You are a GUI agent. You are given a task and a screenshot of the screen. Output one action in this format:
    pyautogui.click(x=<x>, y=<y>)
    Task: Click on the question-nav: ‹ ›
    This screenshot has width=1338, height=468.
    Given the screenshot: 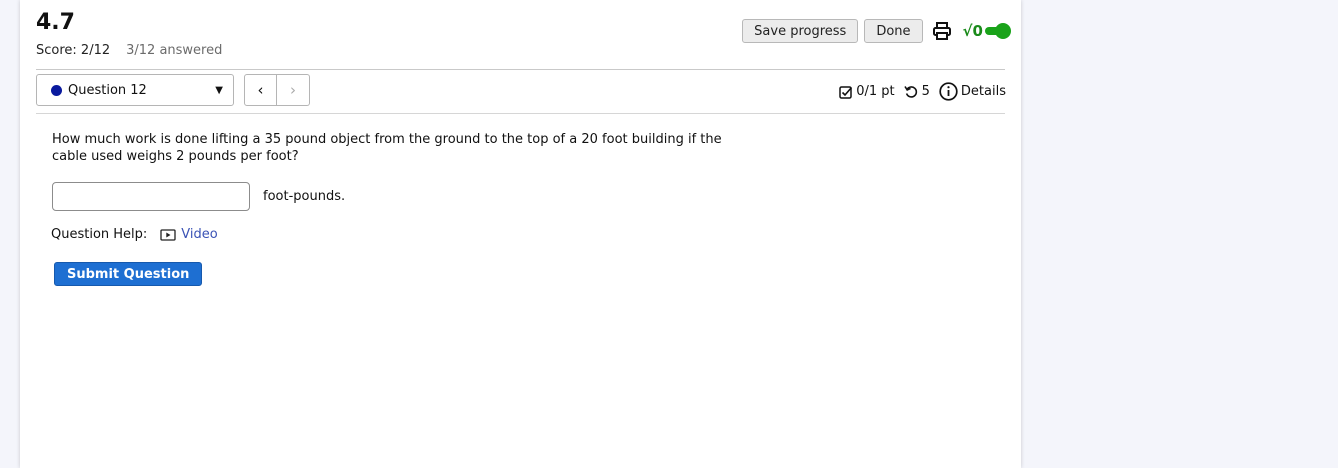 What is the action you would take?
    pyautogui.click(x=277, y=90)
    